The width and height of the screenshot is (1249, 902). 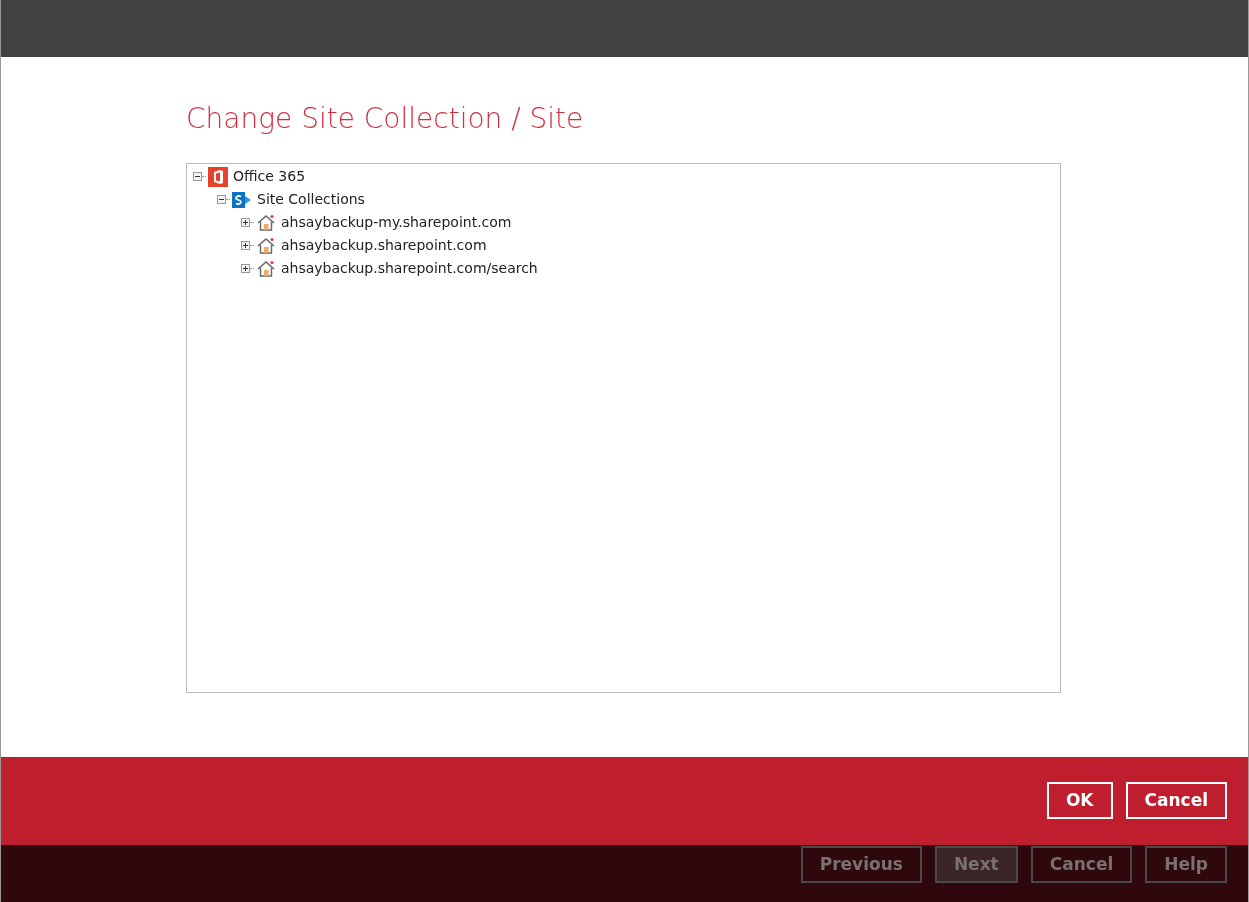 What do you see at coordinates (1186, 864) in the screenshot?
I see `wizard-button: Help` at bounding box center [1186, 864].